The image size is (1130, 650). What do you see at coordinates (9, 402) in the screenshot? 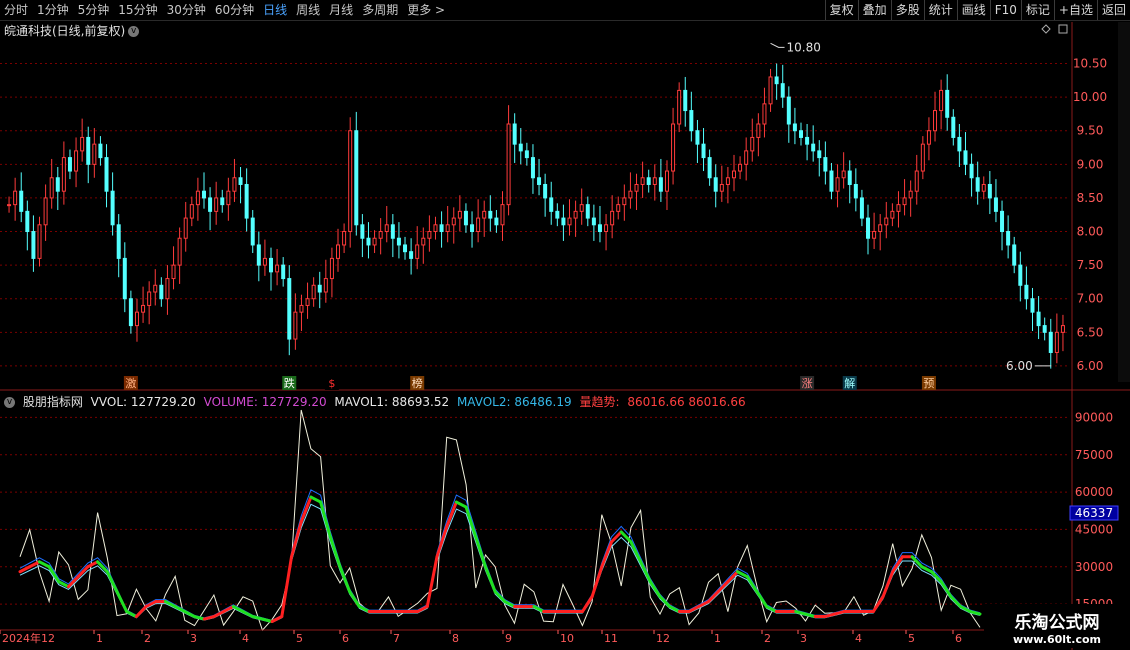
I see `chevron-down-icon: v` at bounding box center [9, 402].